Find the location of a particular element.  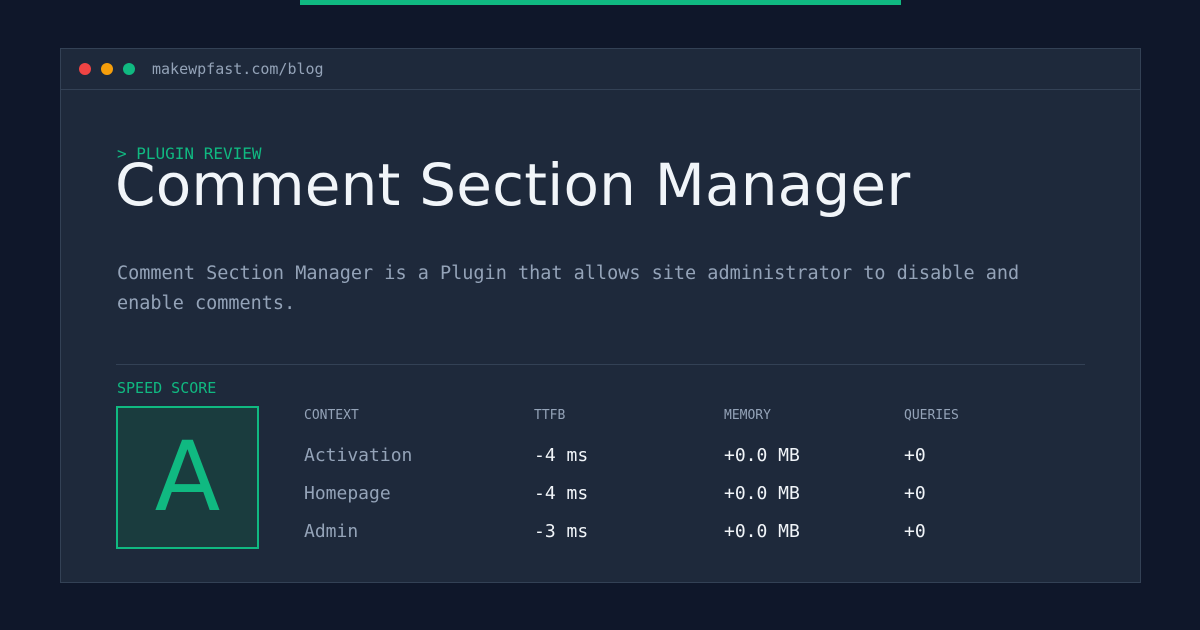

speed-score-grade: A is located at coordinates (187, 477).